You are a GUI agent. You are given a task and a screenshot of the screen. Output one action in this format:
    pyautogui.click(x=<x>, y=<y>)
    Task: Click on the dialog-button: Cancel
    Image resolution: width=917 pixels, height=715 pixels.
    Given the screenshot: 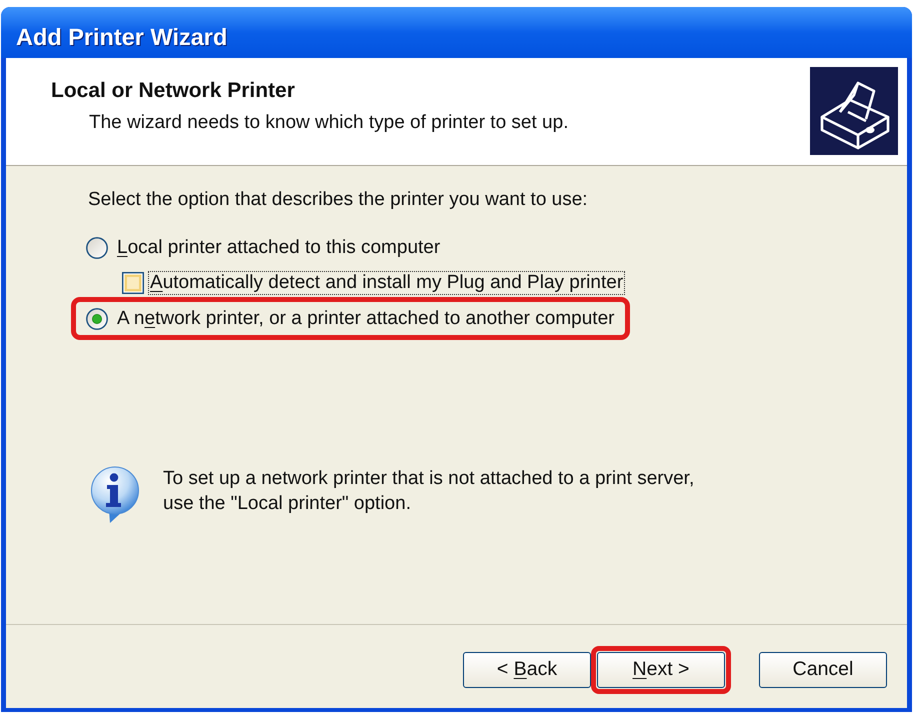 What is the action you would take?
    pyautogui.click(x=823, y=670)
    